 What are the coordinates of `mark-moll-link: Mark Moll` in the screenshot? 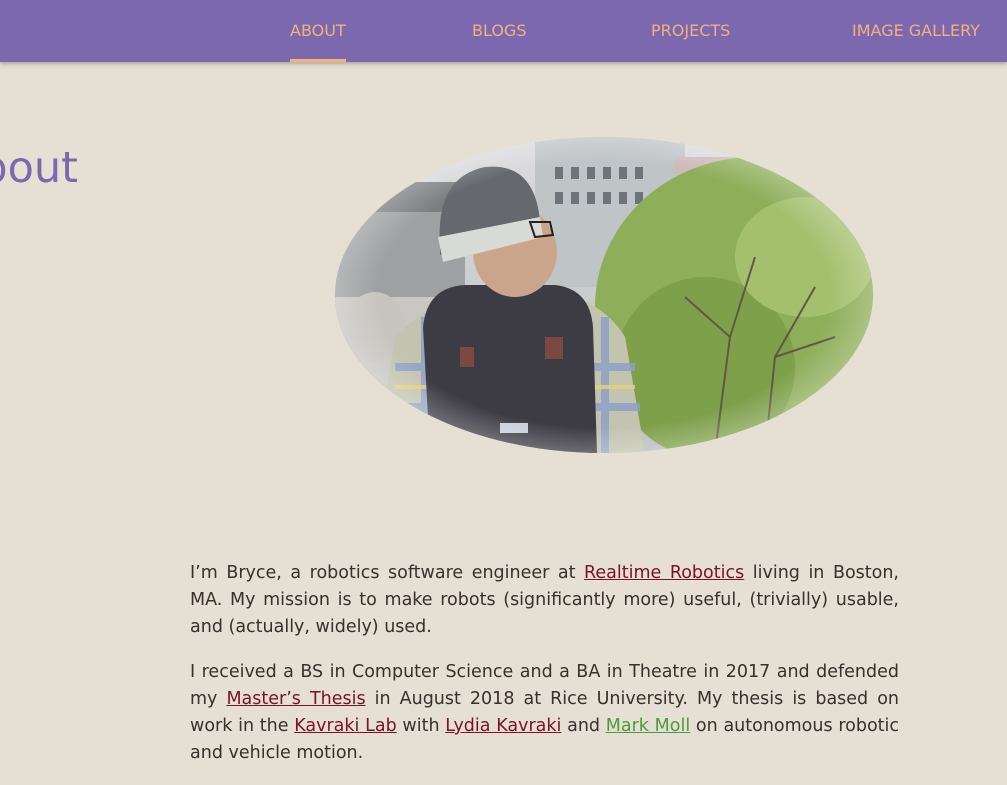 It's located at (648, 726).